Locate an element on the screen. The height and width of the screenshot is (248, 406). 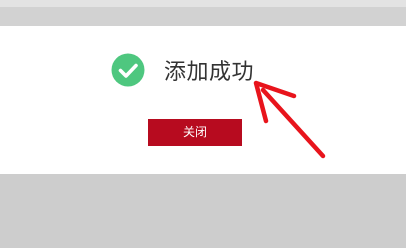
success-row: 添加成功 is located at coordinates (182, 70).